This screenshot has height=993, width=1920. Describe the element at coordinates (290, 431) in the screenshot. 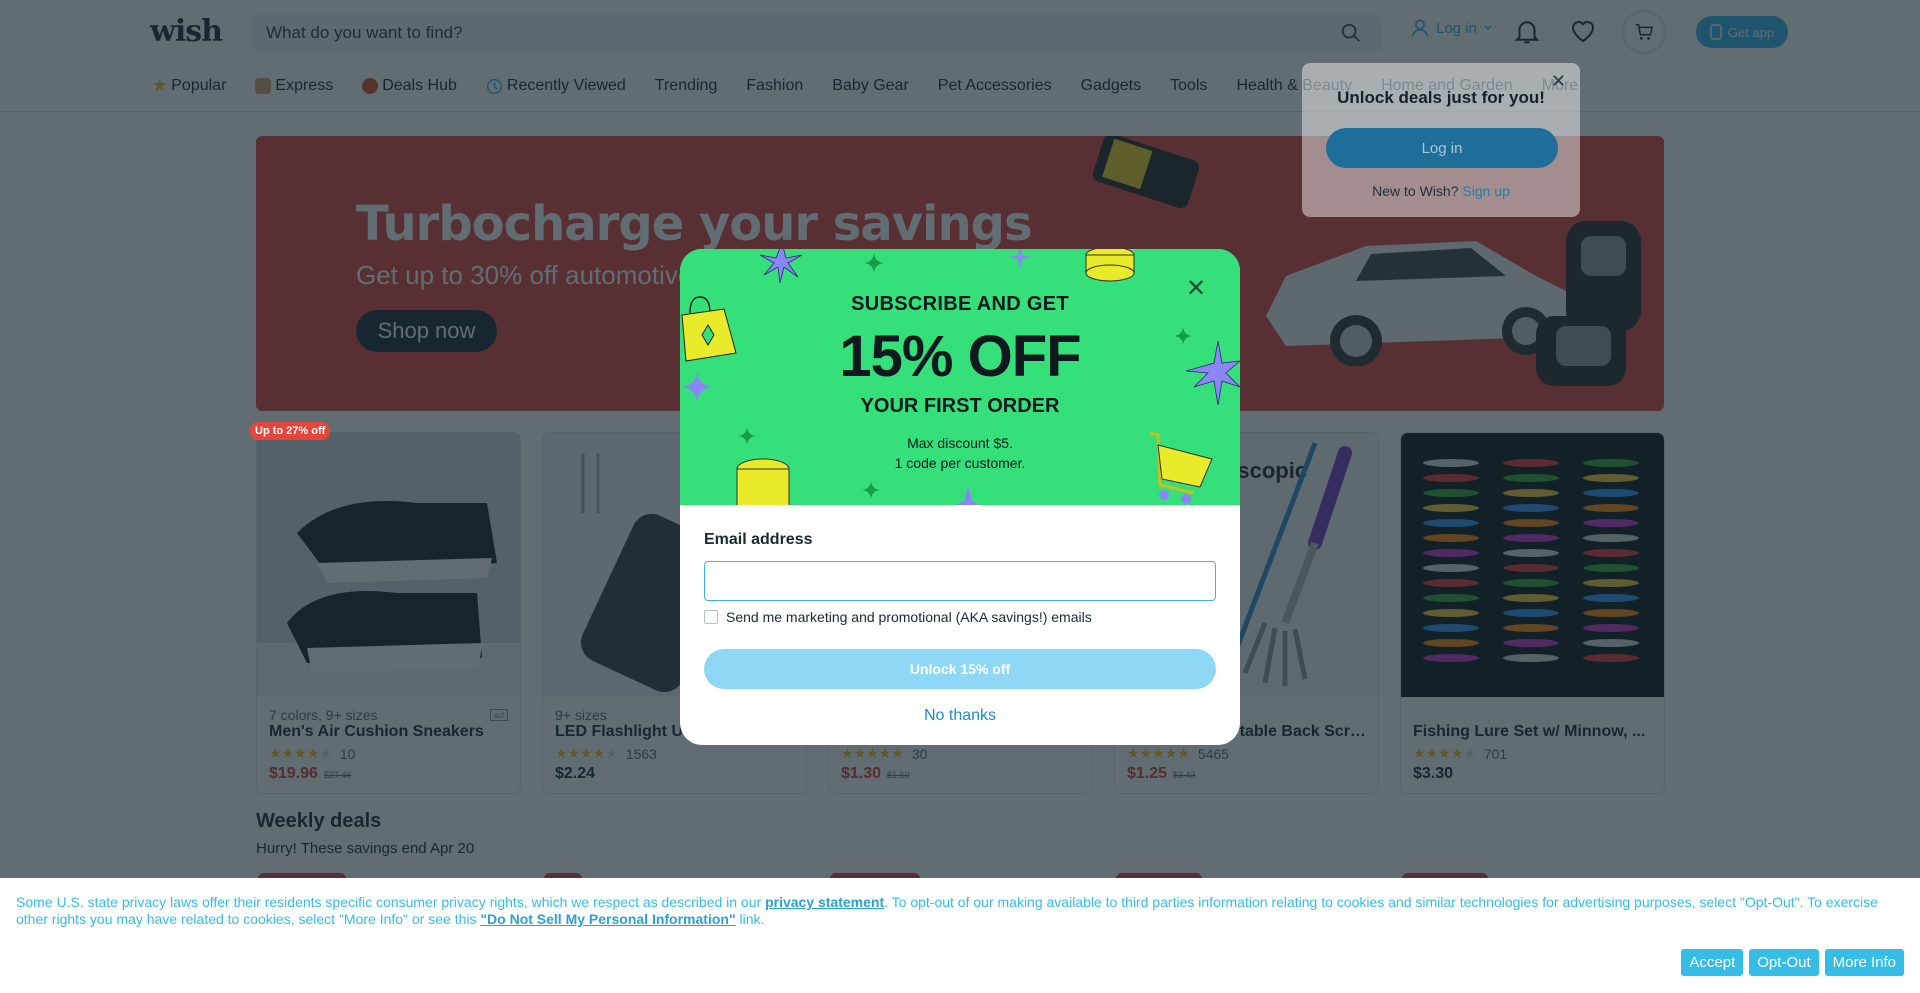

I see `discount-badge: Up to 27% off` at that location.